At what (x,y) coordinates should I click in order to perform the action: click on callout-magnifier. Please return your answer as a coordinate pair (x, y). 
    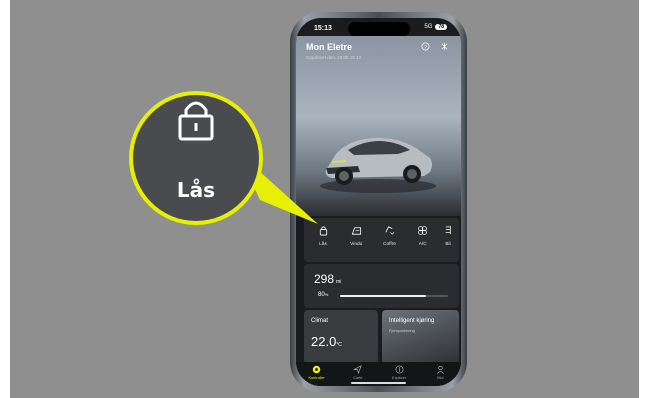
    Looking at the image, I should click on (223, 158).